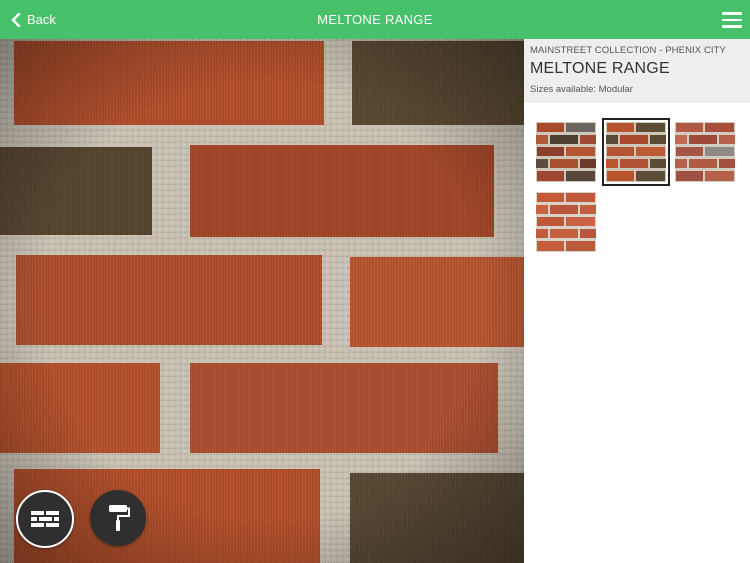 This screenshot has height=563, width=750. What do you see at coordinates (41, 19) in the screenshot?
I see `back-label: Back` at bounding box center [41, 19].